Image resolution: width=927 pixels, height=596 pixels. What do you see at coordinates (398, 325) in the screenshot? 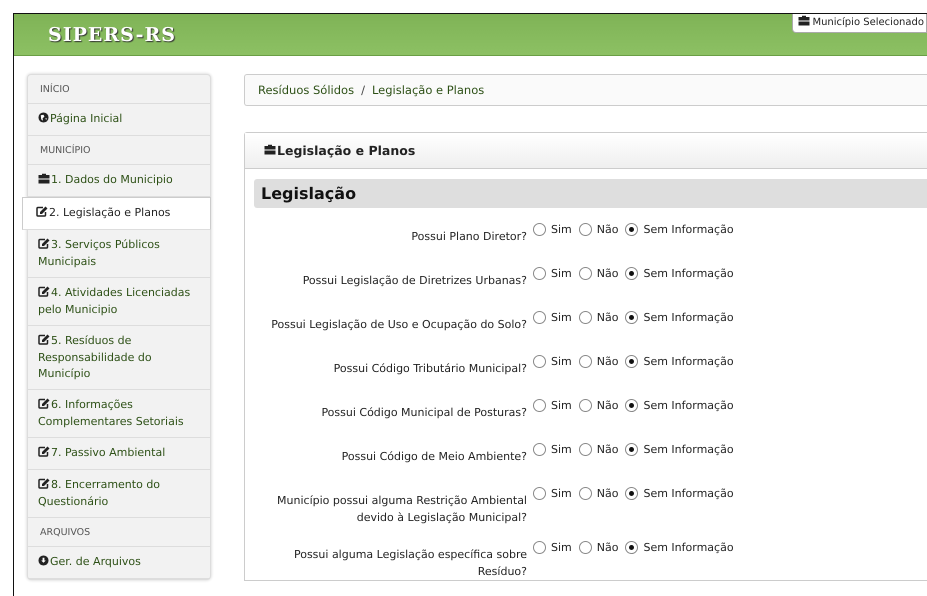
I see `question-label: Possui Legislação de Uso e Ocupação do Solo?` at bounding box center [398, 325].